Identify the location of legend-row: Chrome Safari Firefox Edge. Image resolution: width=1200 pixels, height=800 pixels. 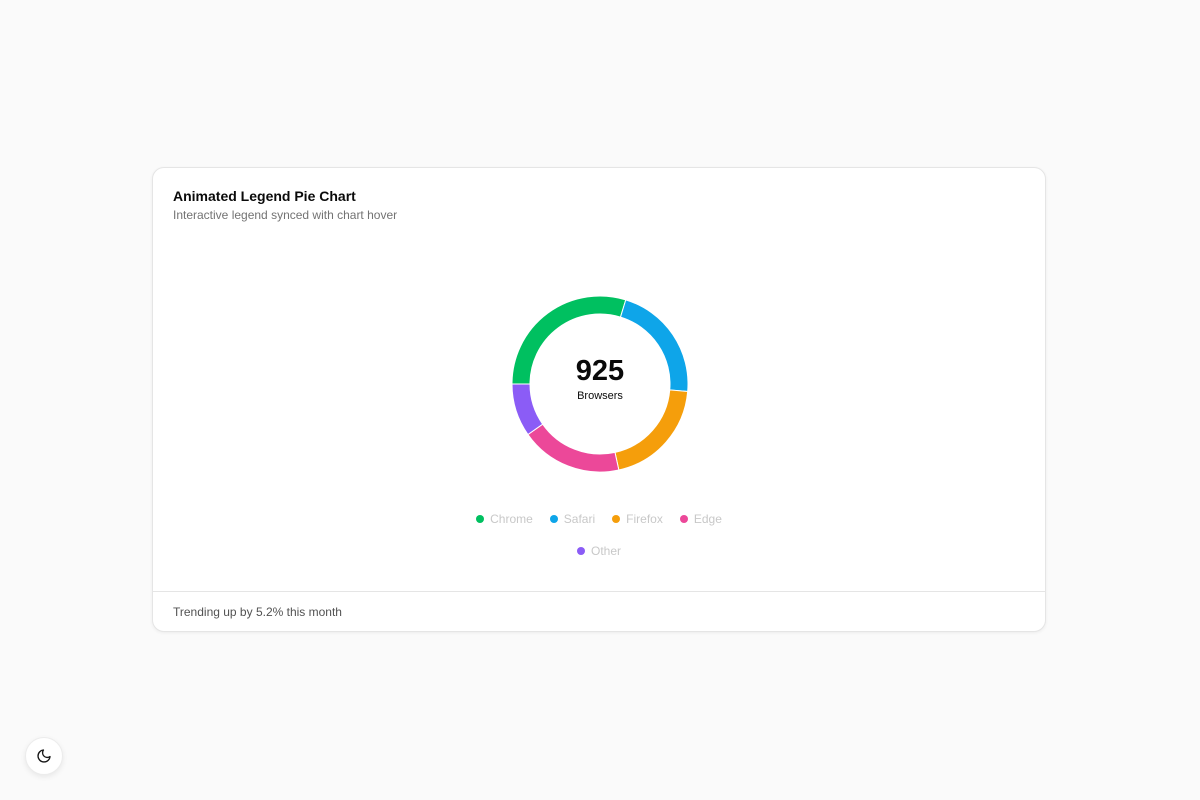
(599, 519).